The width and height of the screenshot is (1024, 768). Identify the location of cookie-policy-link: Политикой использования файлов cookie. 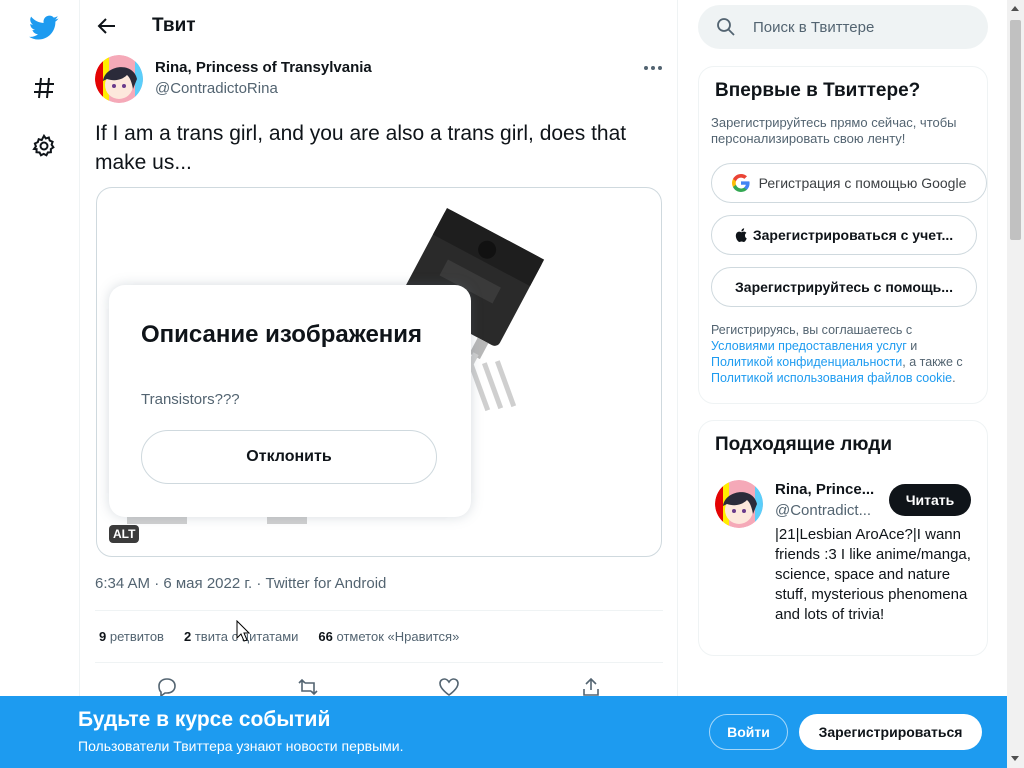
(831, 378).